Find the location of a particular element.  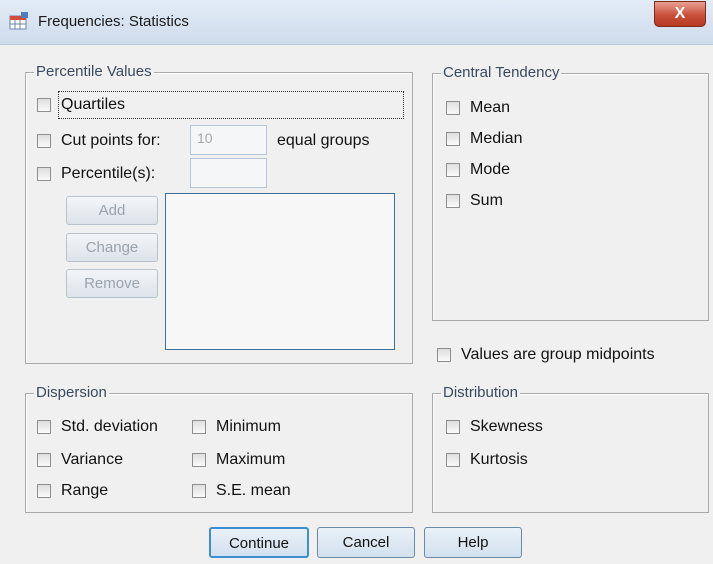

se-mean-checkbox: S.E. mean is located at coordinates (241, 491).